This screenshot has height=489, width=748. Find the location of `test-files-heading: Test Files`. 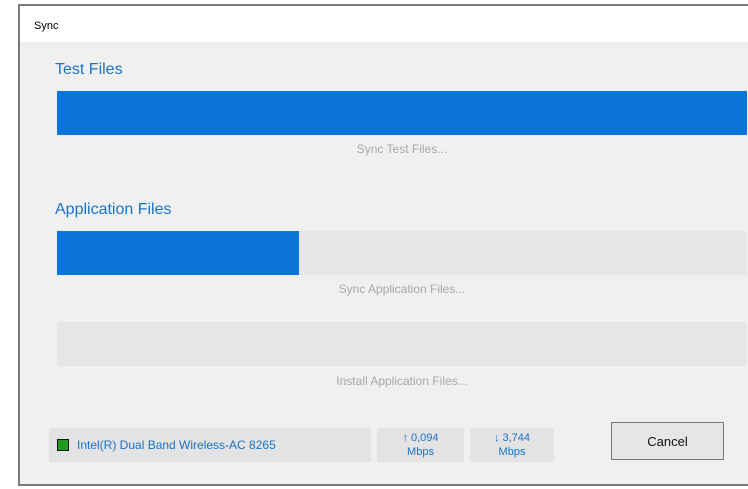

test-files-heading: Test Files is located at coordinates (89, 69).